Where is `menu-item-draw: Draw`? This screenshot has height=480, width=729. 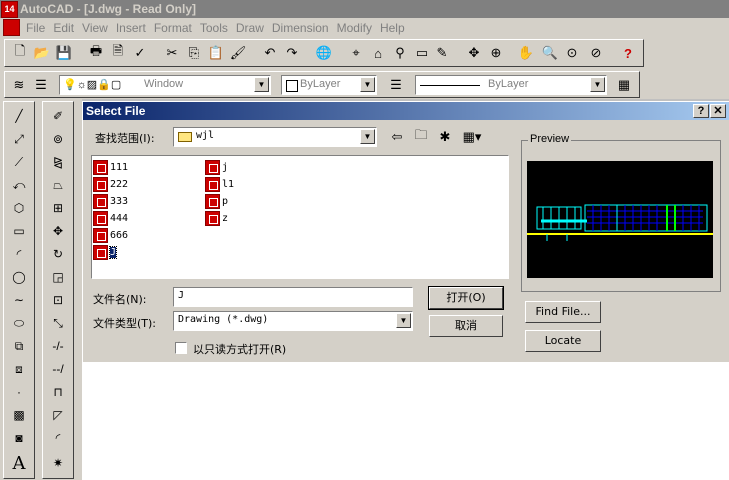 menu-item-draw: Draw is located at coordinates (252, 28).